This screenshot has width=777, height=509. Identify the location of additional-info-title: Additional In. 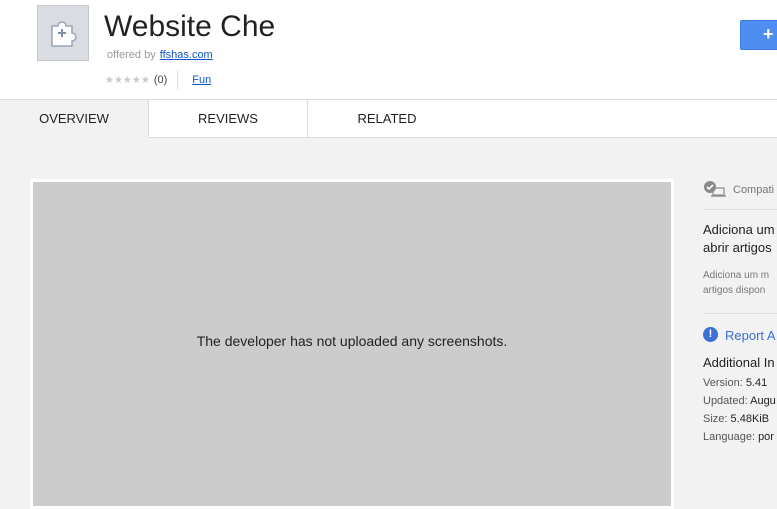
(739, 362).